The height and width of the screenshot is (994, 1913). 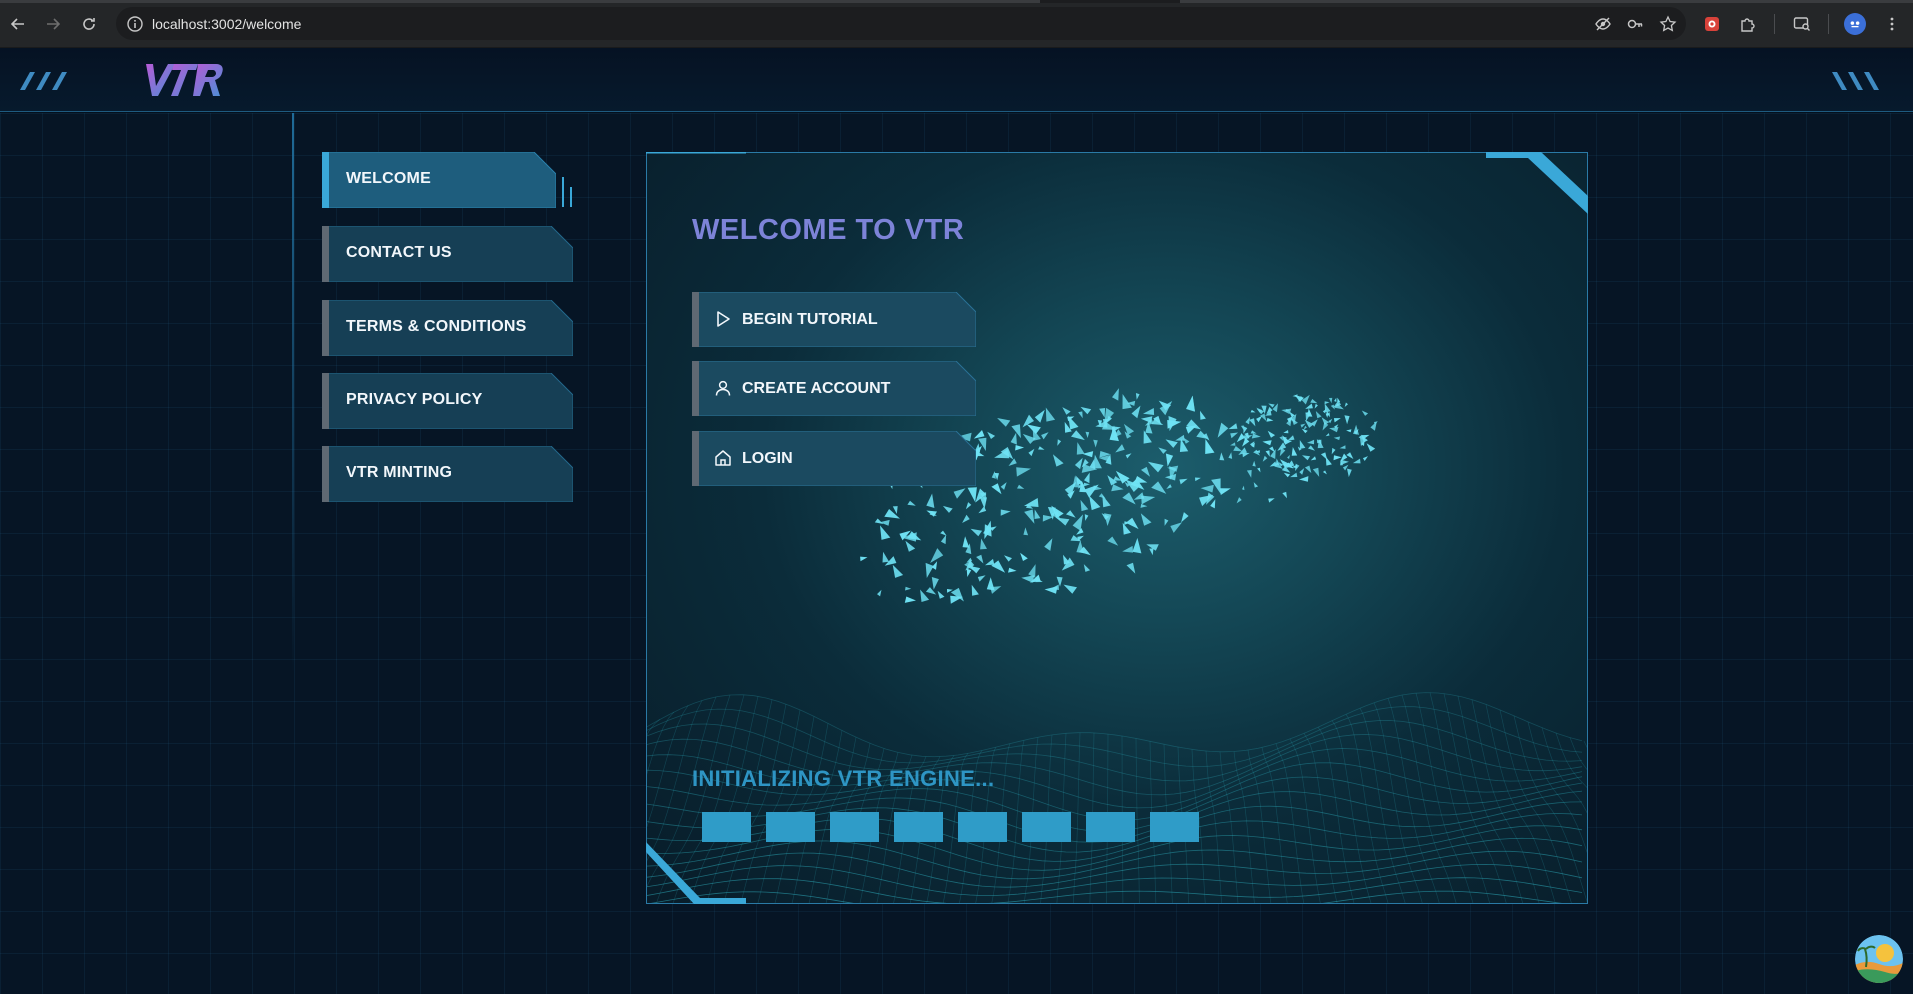 What do you see at coordinates (834, 319) in the screenshot?
I see `begin-tutorial-button: BEGIN TUTORIAL` at bounding box center [834, 319].